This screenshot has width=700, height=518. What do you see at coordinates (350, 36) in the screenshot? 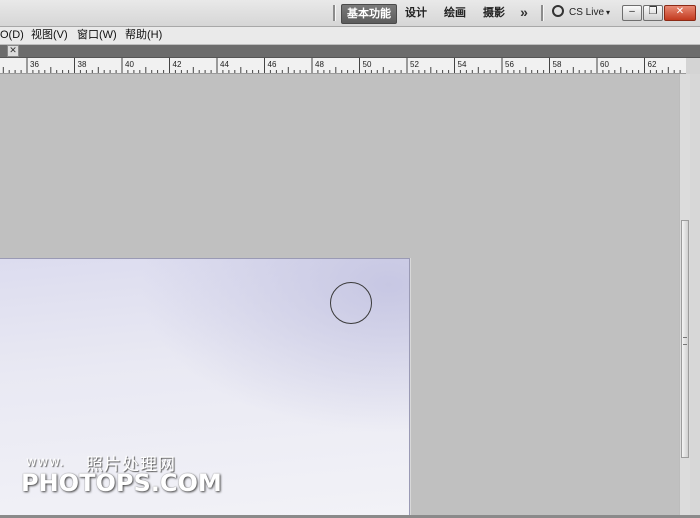
I see `menu-bar: O(D) 视图(V) 窗口(W) 帮助(H)` at bounding box center [350, 36].